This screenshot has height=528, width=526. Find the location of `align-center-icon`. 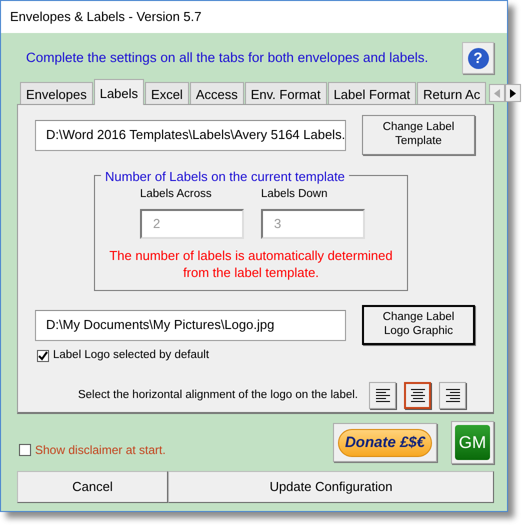

align-center-icon is located at coordinates (417, 395).